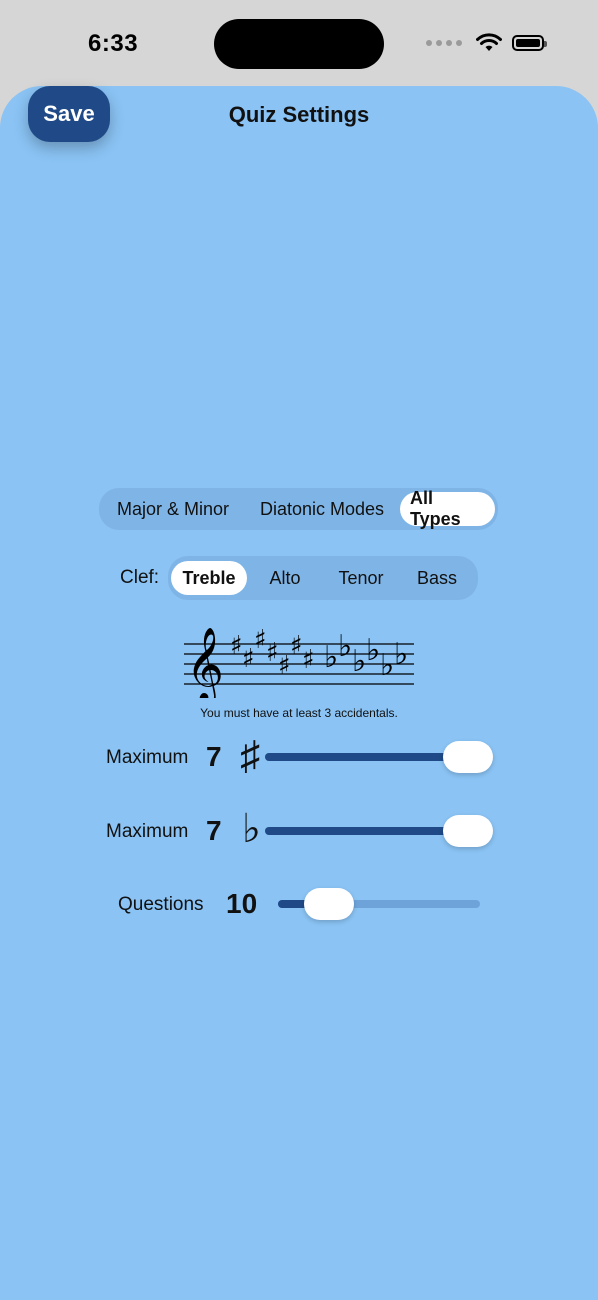 This screenshot has width=598, height=1300. Describe the element at coordinates (173, 509) in the screenshot. I see `segment-major-minor: Major & Minor` at that location.